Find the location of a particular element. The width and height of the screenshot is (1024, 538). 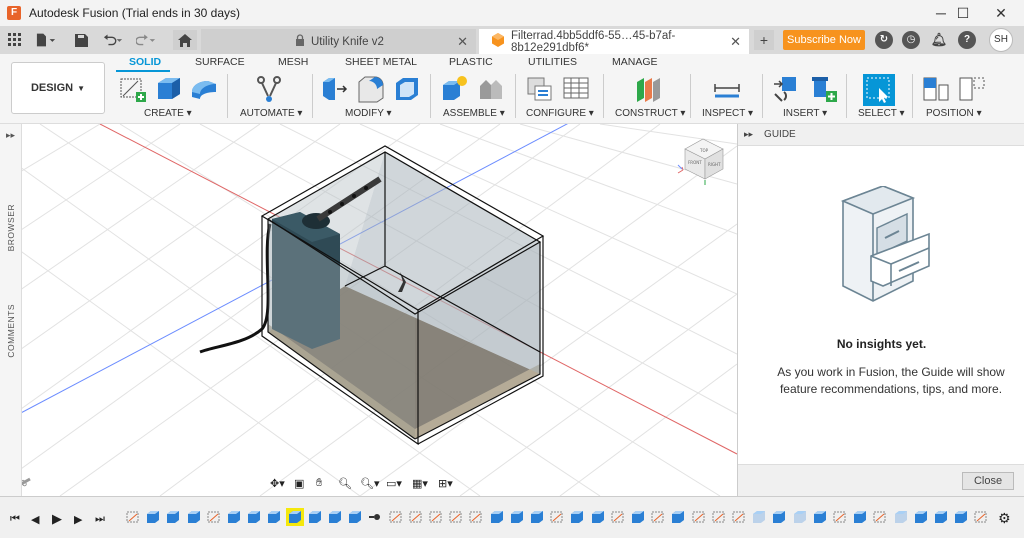

file-menu-icon is located at coordinates (46, 40).